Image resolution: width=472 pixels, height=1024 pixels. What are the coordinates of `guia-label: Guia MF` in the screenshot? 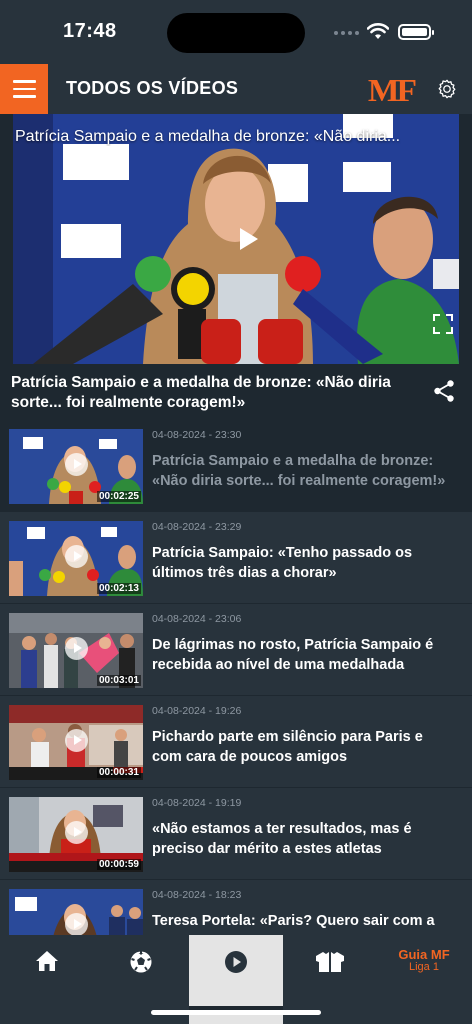 It's located at (424, 954).